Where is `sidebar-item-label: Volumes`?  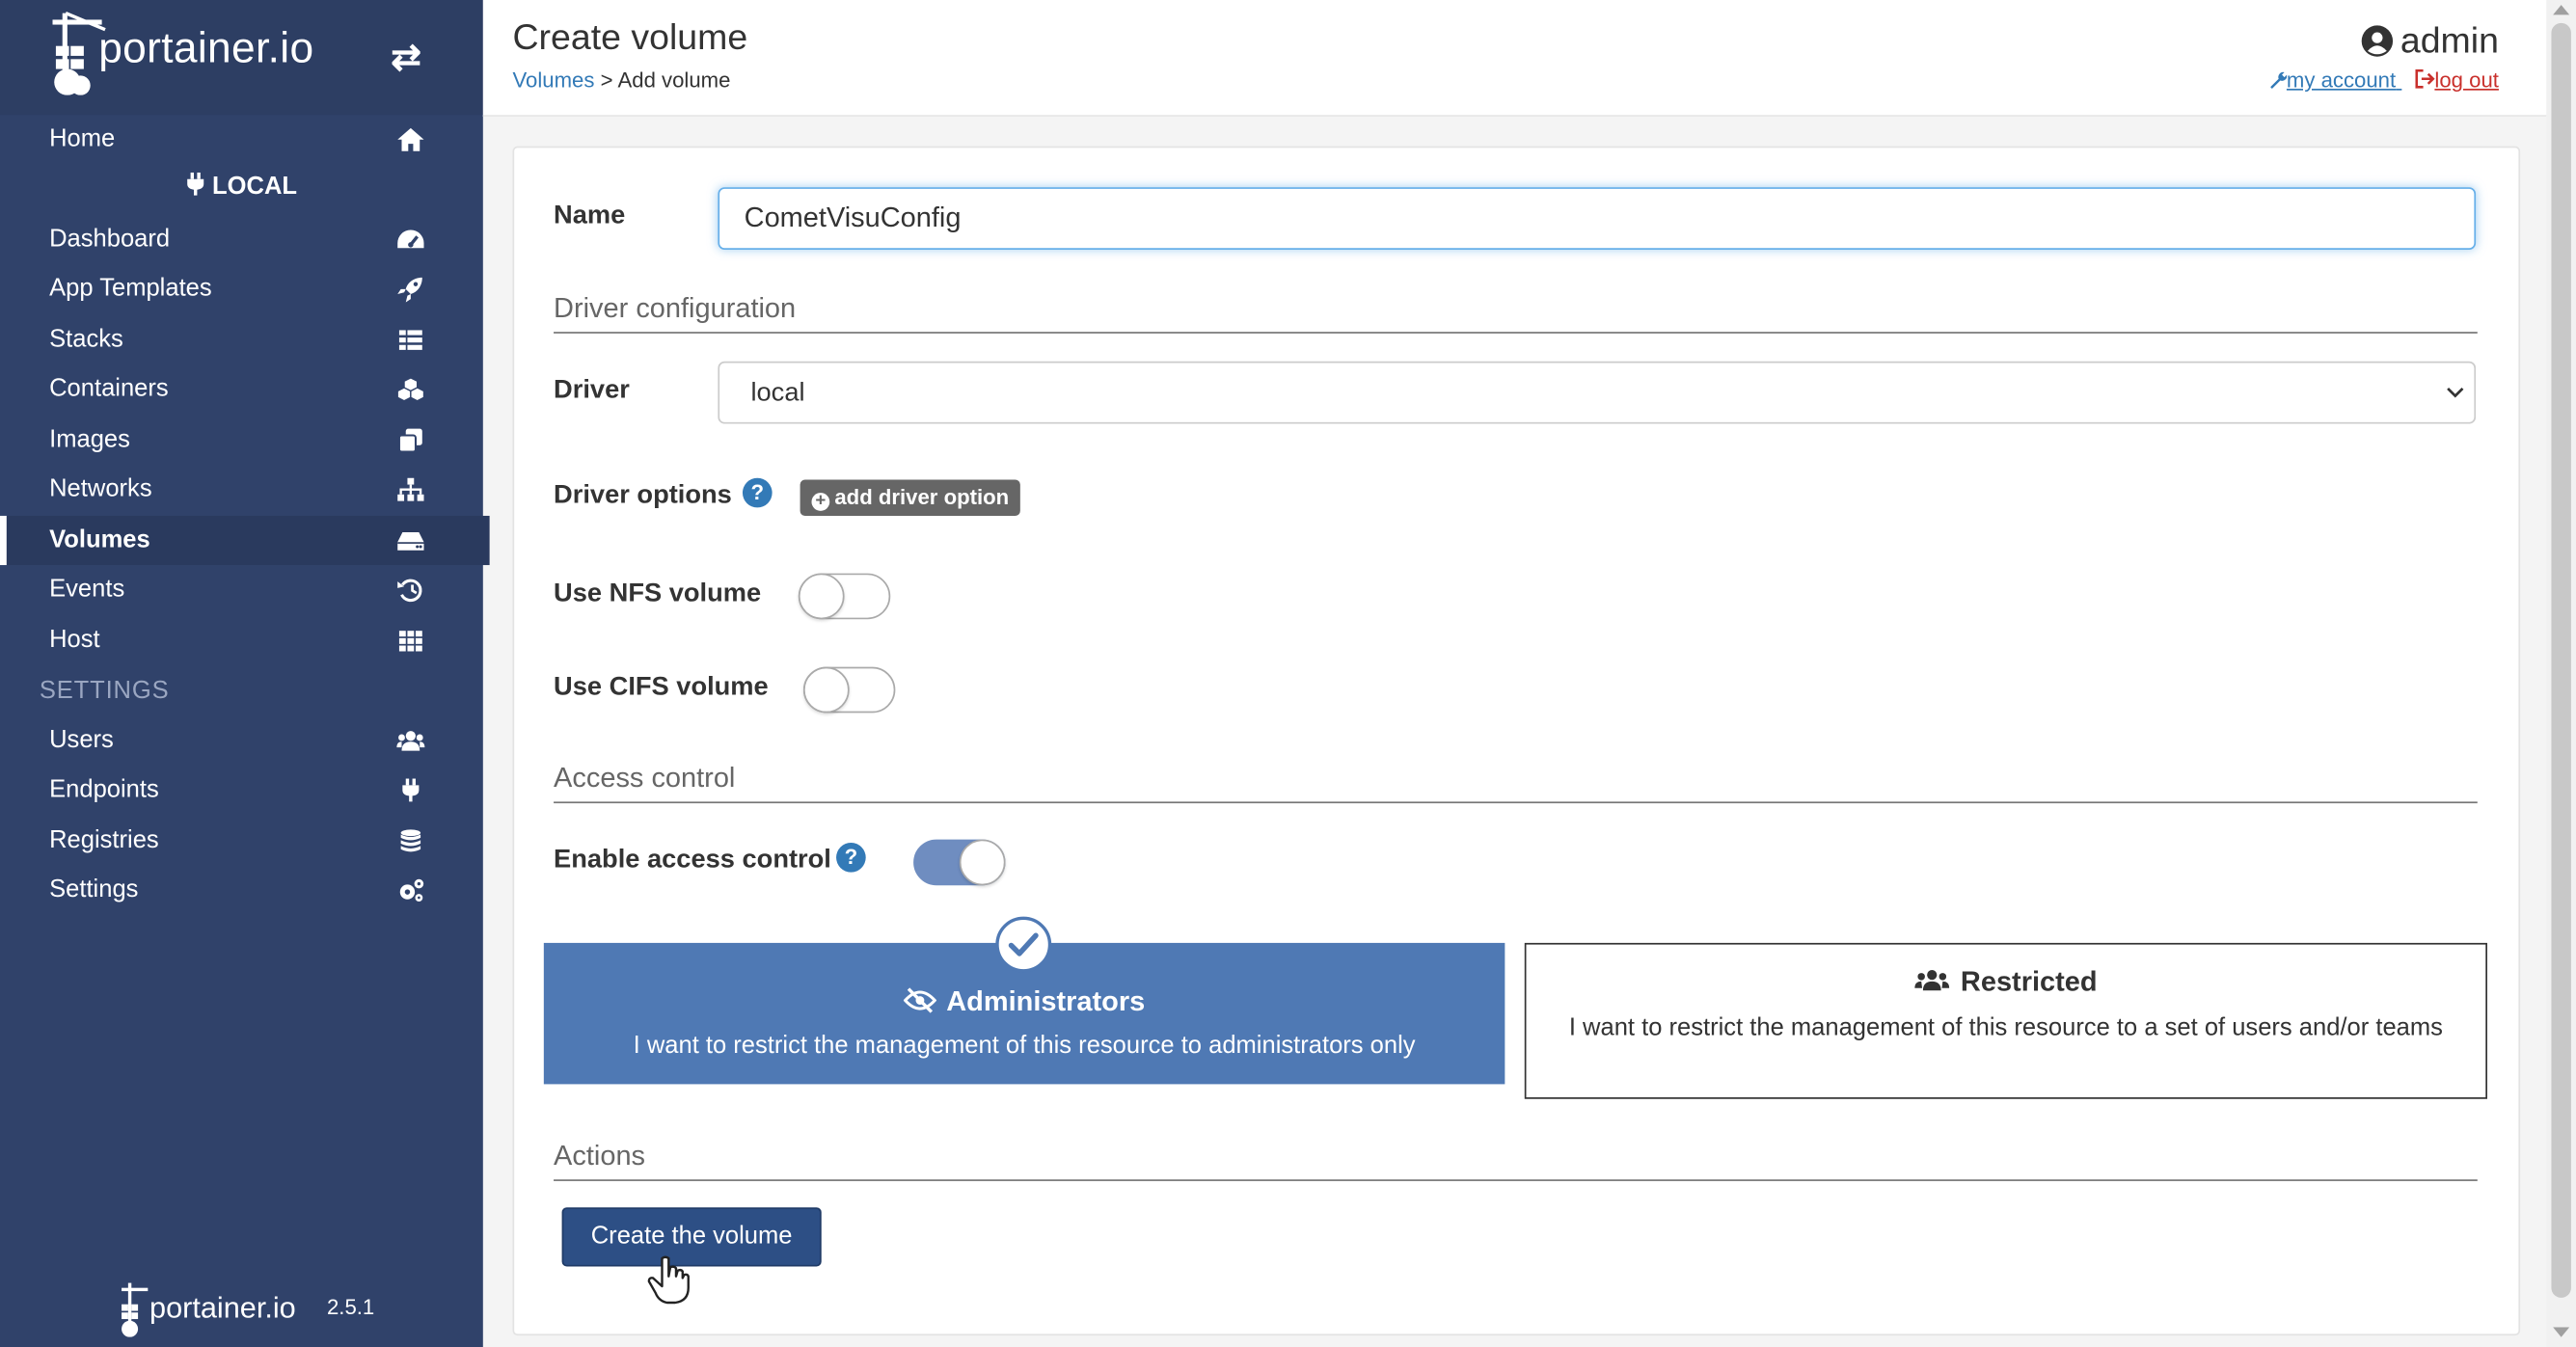 sidebar-item-label: Volumes is located at coordinates (99, 540).